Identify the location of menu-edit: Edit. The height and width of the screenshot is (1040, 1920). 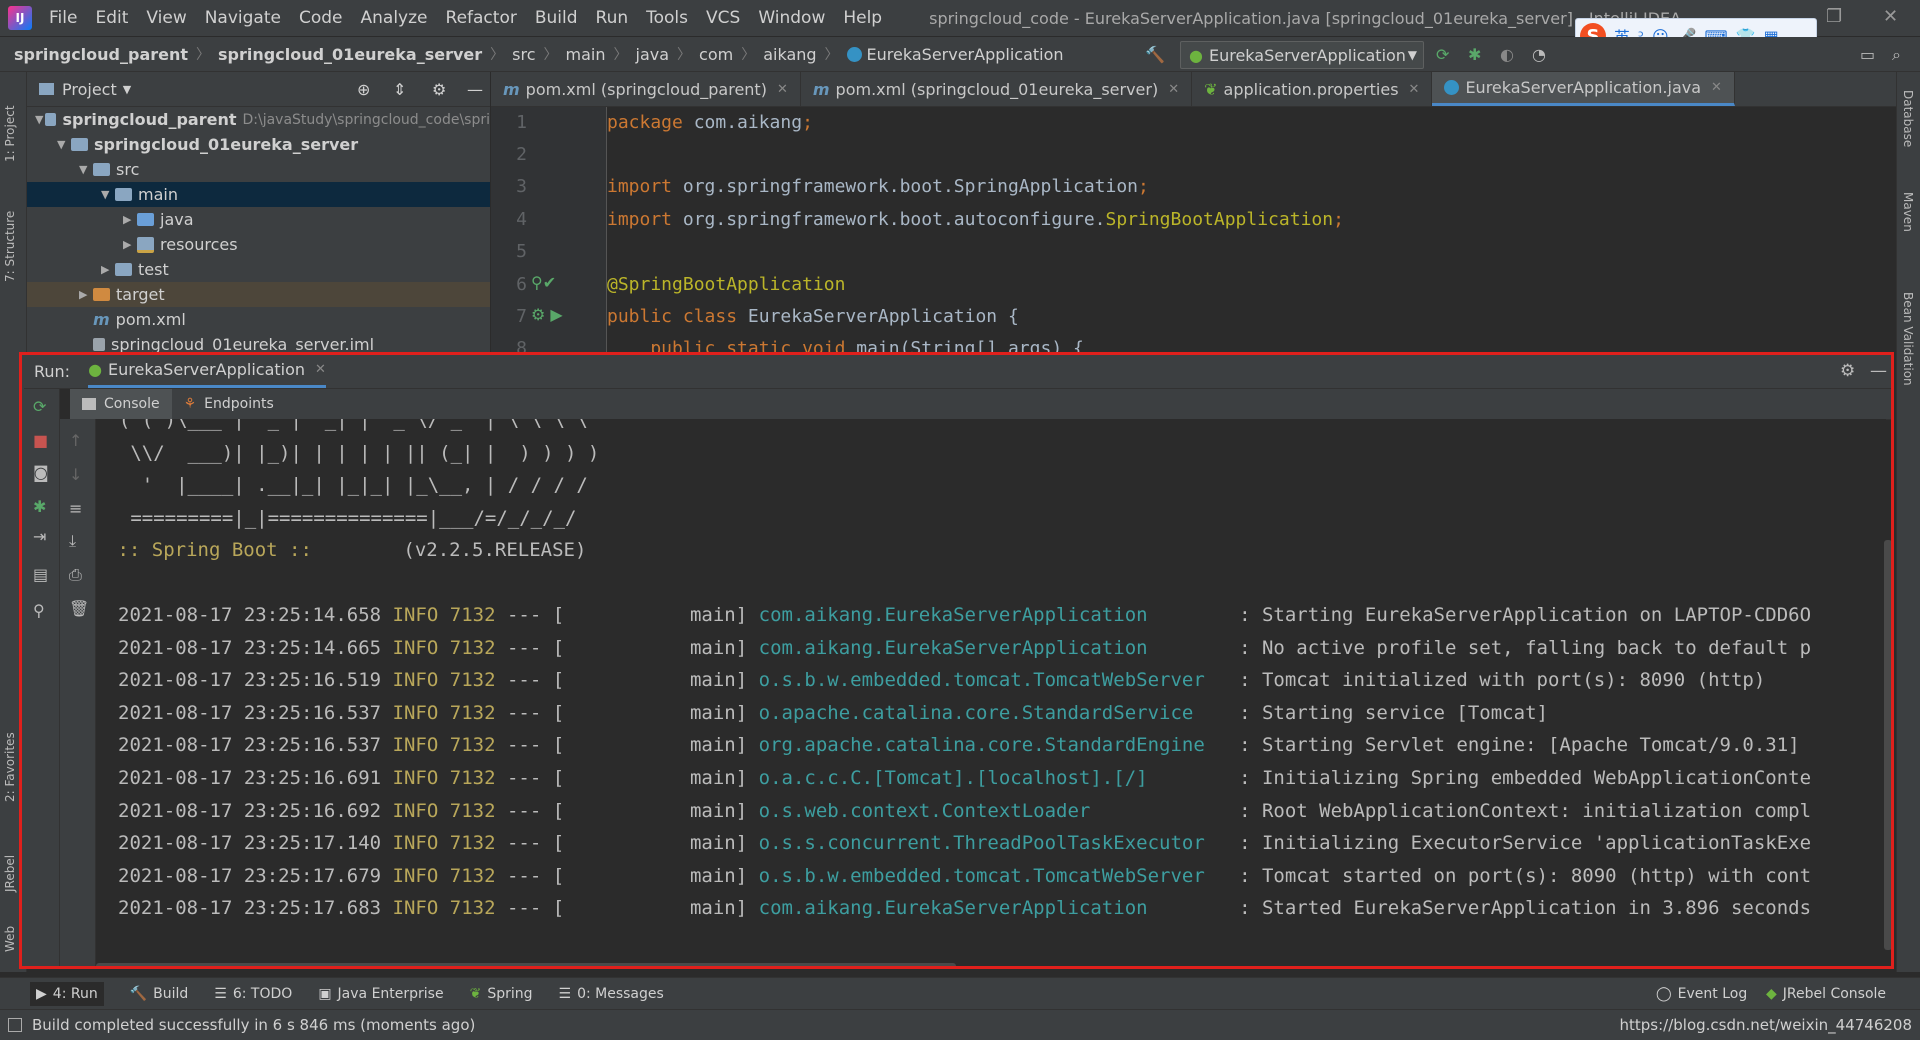
(111, 18).